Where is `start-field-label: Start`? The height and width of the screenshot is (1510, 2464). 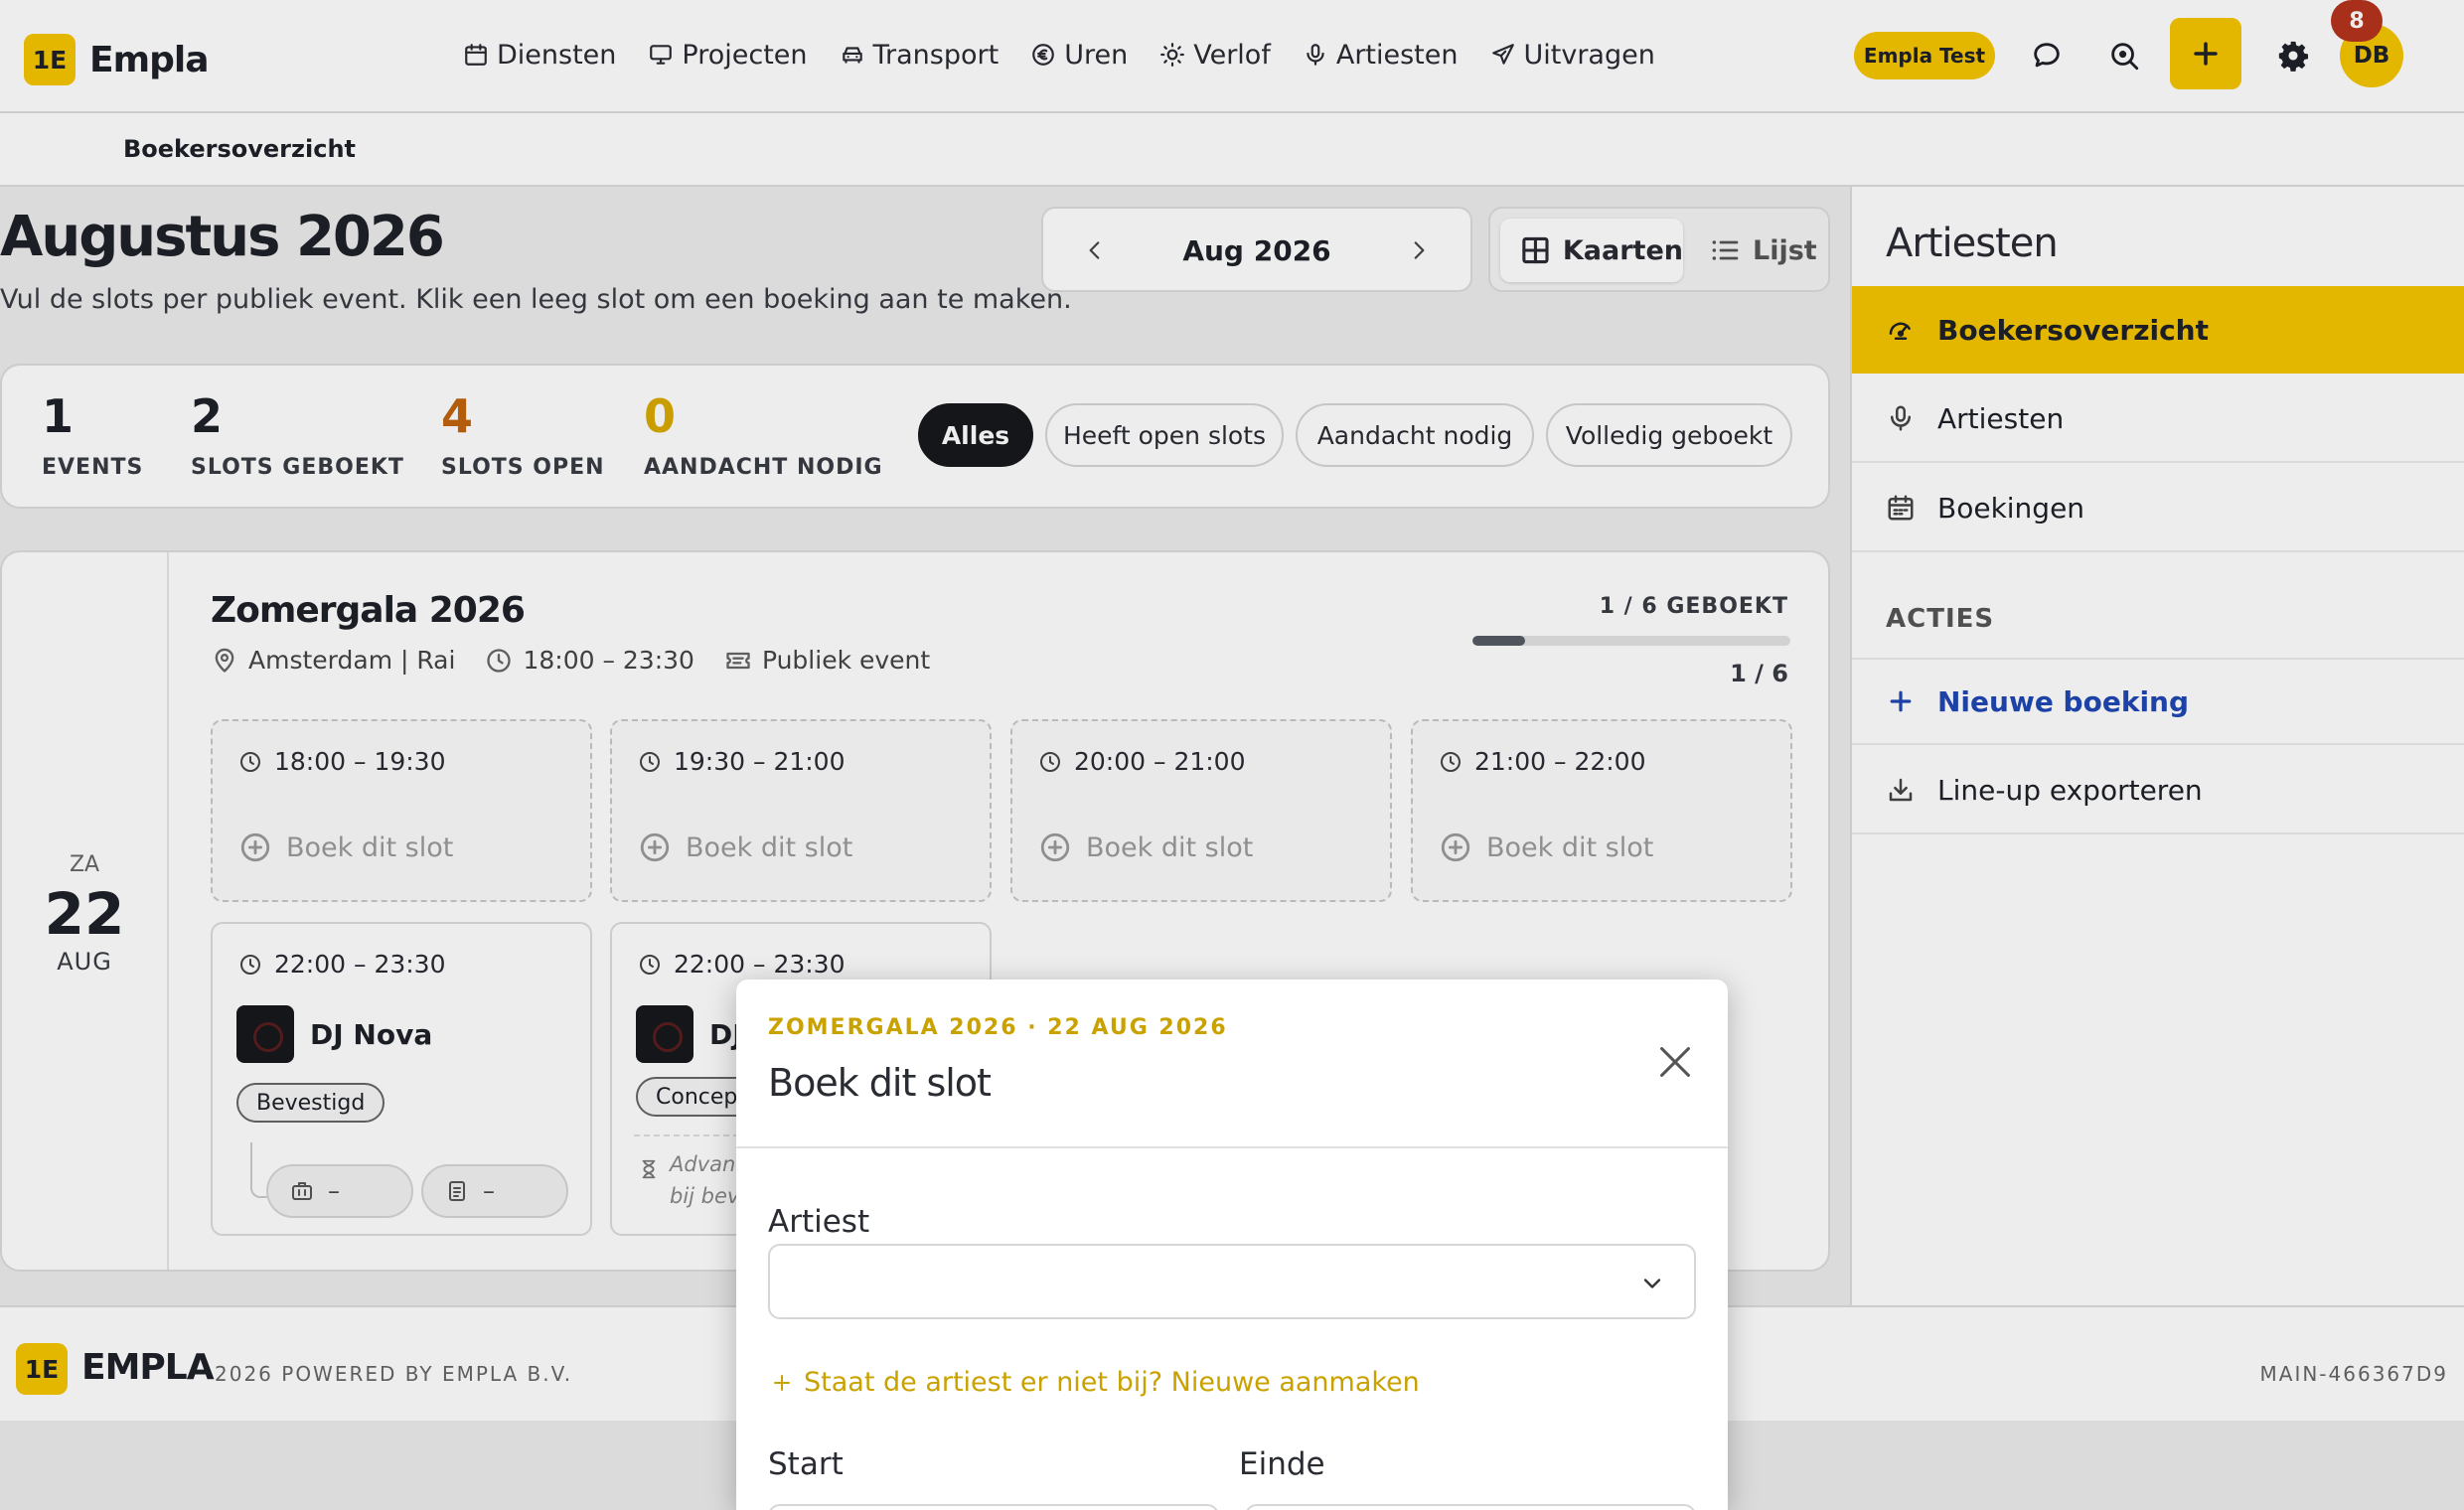
start-field-label: Start is located at coordinates (806, 1464).